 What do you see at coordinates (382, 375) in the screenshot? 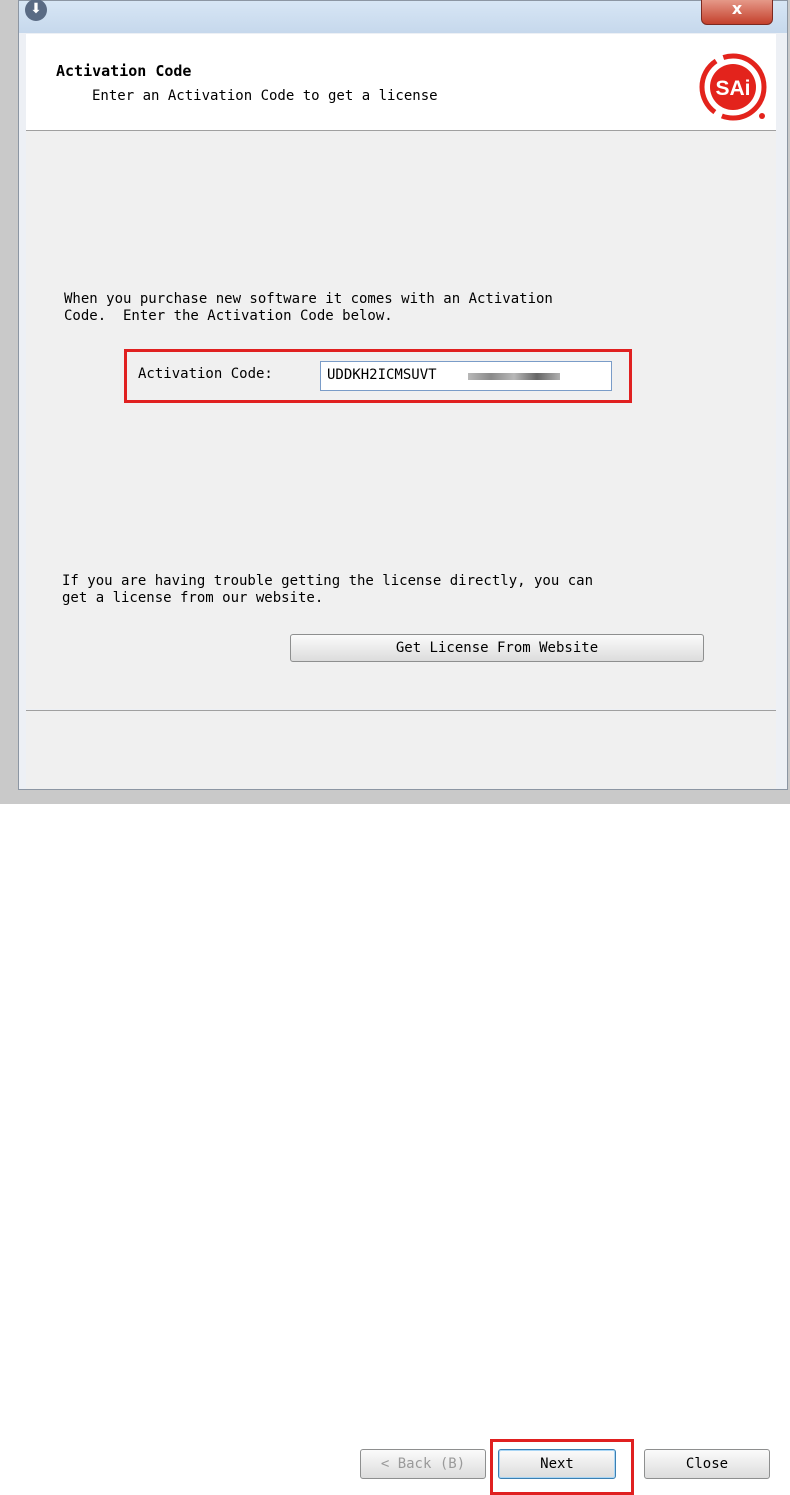
I see `activation-code-value: UDDKH2ICMSUVT` at bounding box center [382, 375].